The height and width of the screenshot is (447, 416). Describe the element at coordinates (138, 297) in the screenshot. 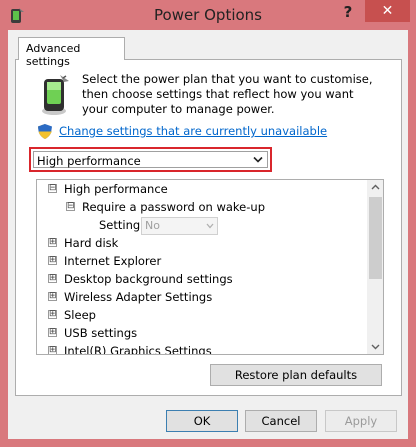

I see `tree-item-label: Wireless Adapter Settings` at that location.